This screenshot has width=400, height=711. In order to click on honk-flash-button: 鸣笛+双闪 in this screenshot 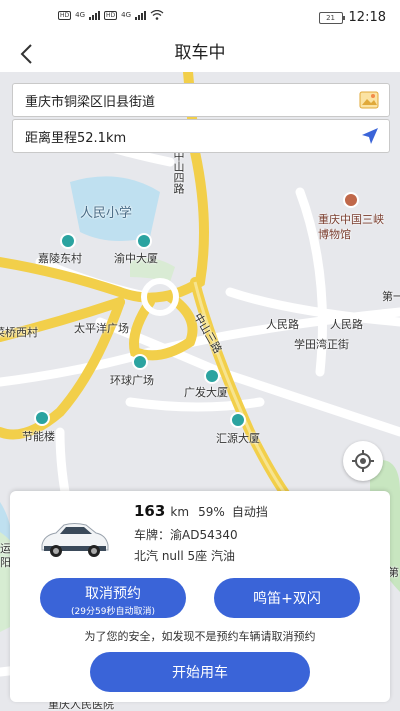, I will do `click(287, 598)`.